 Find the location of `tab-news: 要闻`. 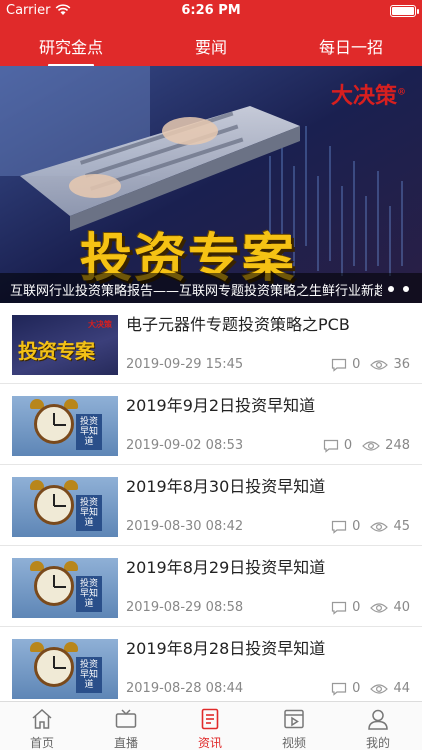

tab-news: 要闻 is located at coordinates (211, 46).